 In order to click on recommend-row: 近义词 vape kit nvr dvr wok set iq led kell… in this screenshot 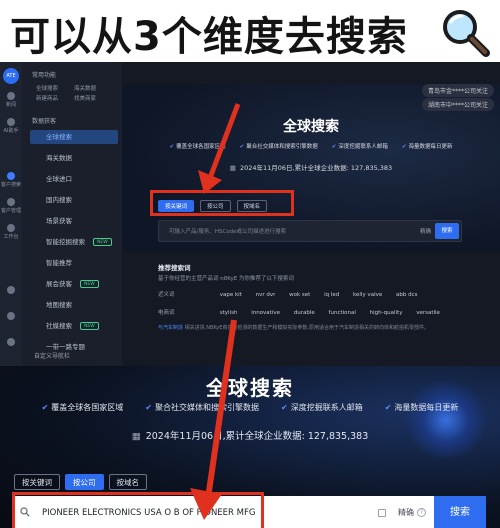, I will do `click(323, 296)`.